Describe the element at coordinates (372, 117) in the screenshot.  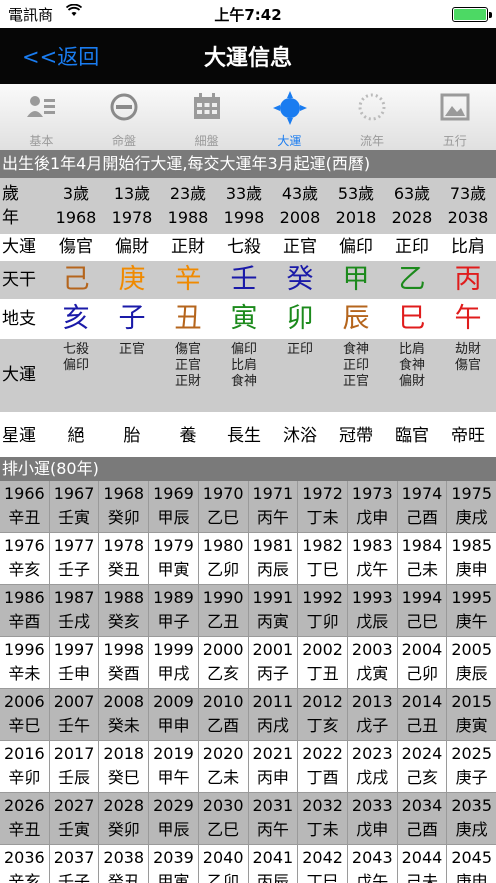
I see `tab-liunian: 流年` at that location.